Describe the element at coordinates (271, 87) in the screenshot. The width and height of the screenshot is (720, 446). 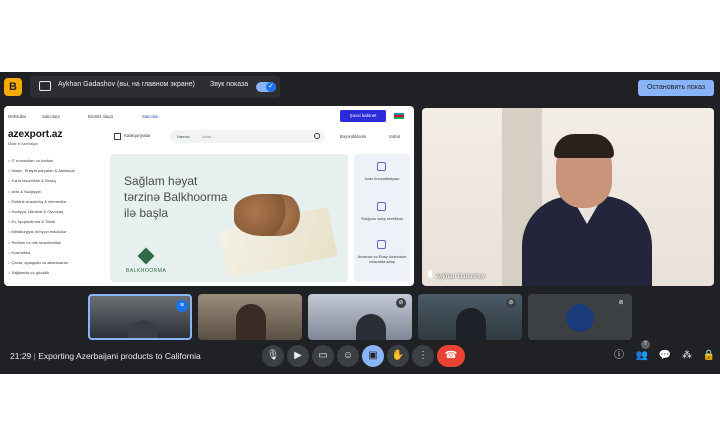
I see `check-icon: ✓` at that location.